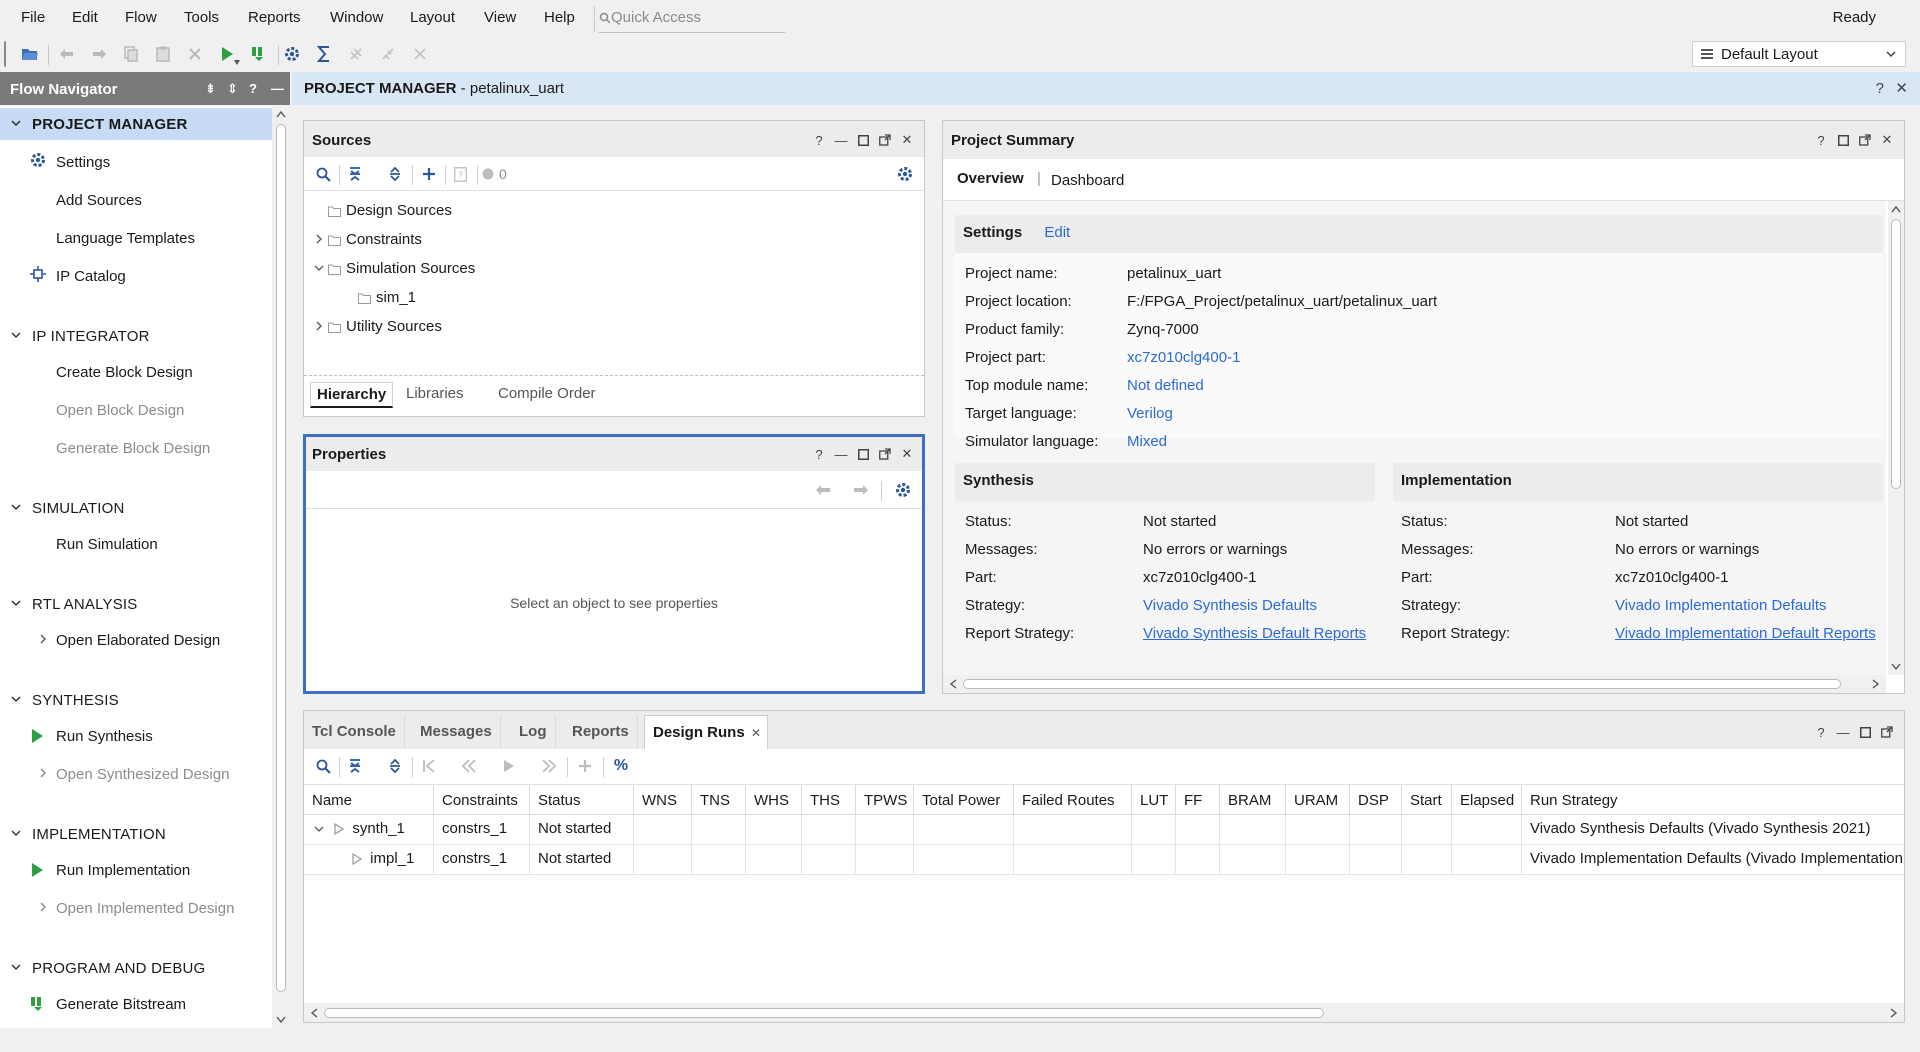  Describe the element at coordinates (719, 800) in the screenshot. I see `col-tns: TNS` at that location.